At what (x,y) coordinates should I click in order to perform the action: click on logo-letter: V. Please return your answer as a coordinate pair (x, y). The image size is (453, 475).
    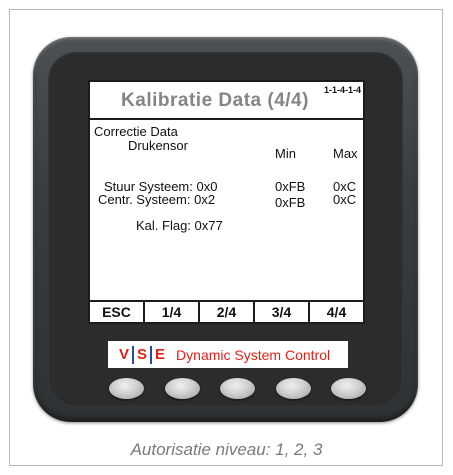
    Looking at the image, I should click on (124, 354).